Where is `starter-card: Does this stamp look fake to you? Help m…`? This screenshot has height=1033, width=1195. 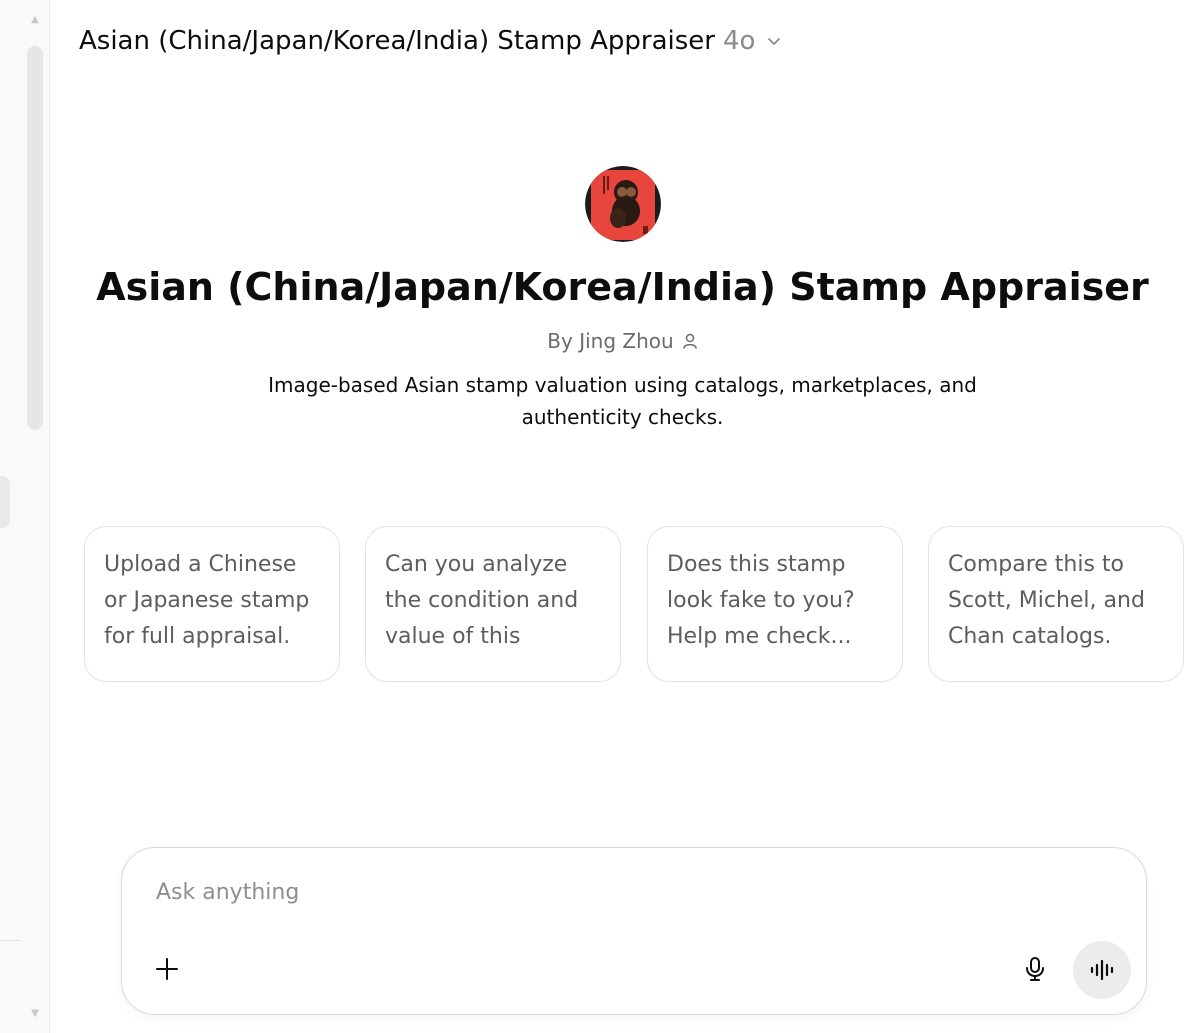
starter-card: Does this stamp look fake to you? Help m… is located at coordinates (775, 604).